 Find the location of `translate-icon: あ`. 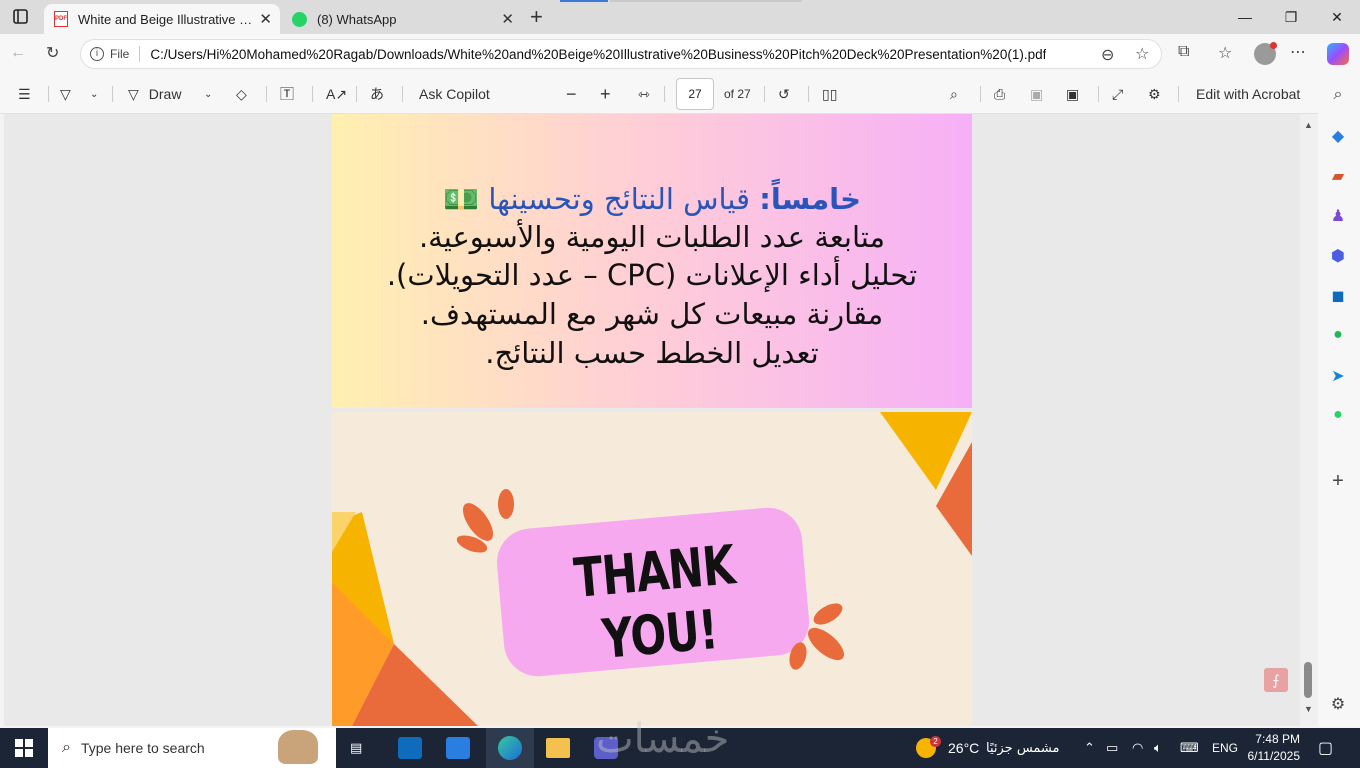

translate-icon: あ is located at coordinates (377, 94).